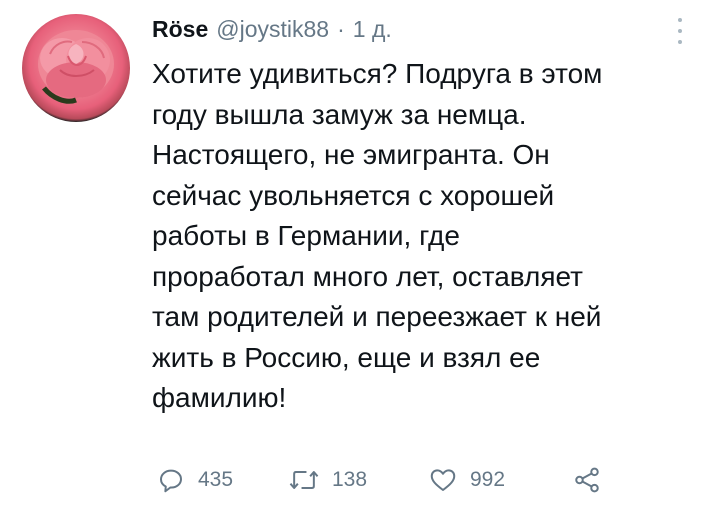 This screenshot has width=720, height=519. What do you see at coordinates (339, 114) in the screenshot?
I see `tweet-text-line: году вышла замуж за немца.` at bounding box center [339, 114].